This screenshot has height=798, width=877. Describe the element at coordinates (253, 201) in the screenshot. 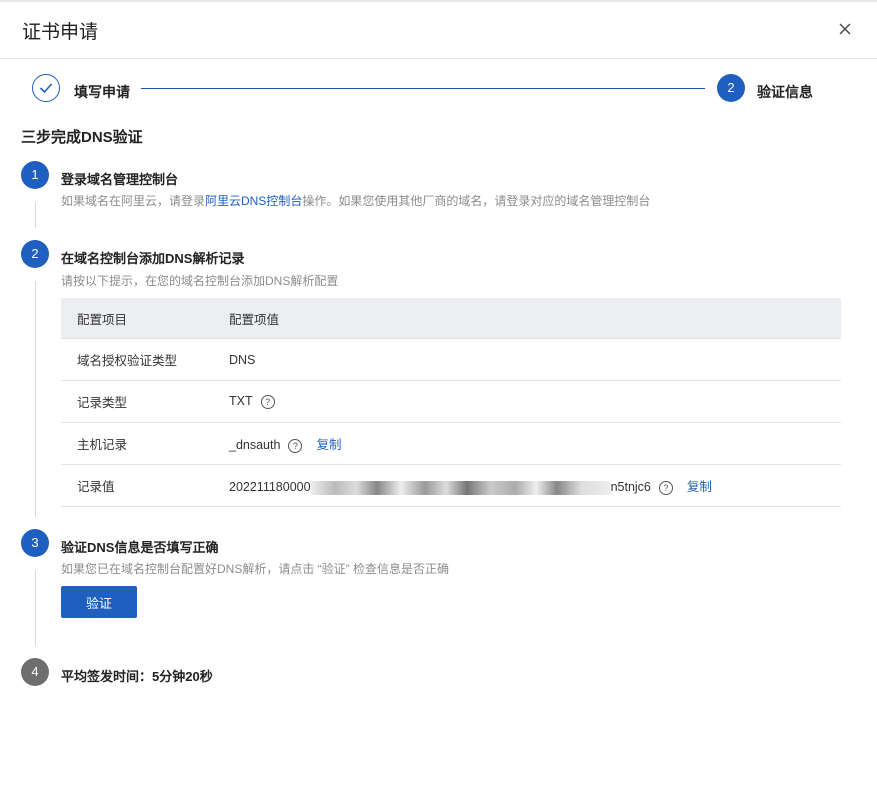

I see `dns-console-link: 阿里云DNS控制台` at that location.